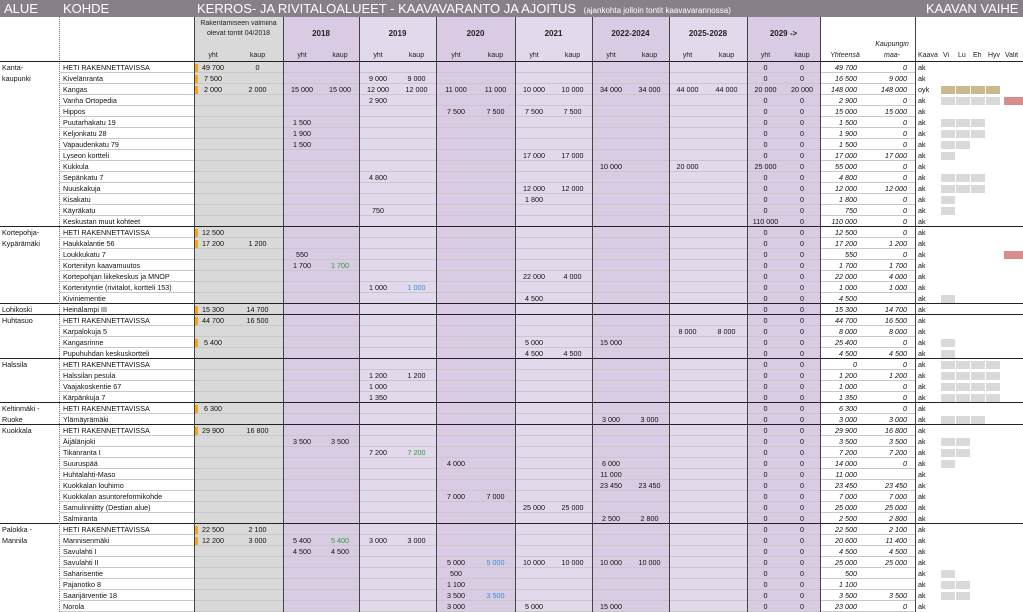  I want to click on alue-header: ALUE, so click(30, 8).